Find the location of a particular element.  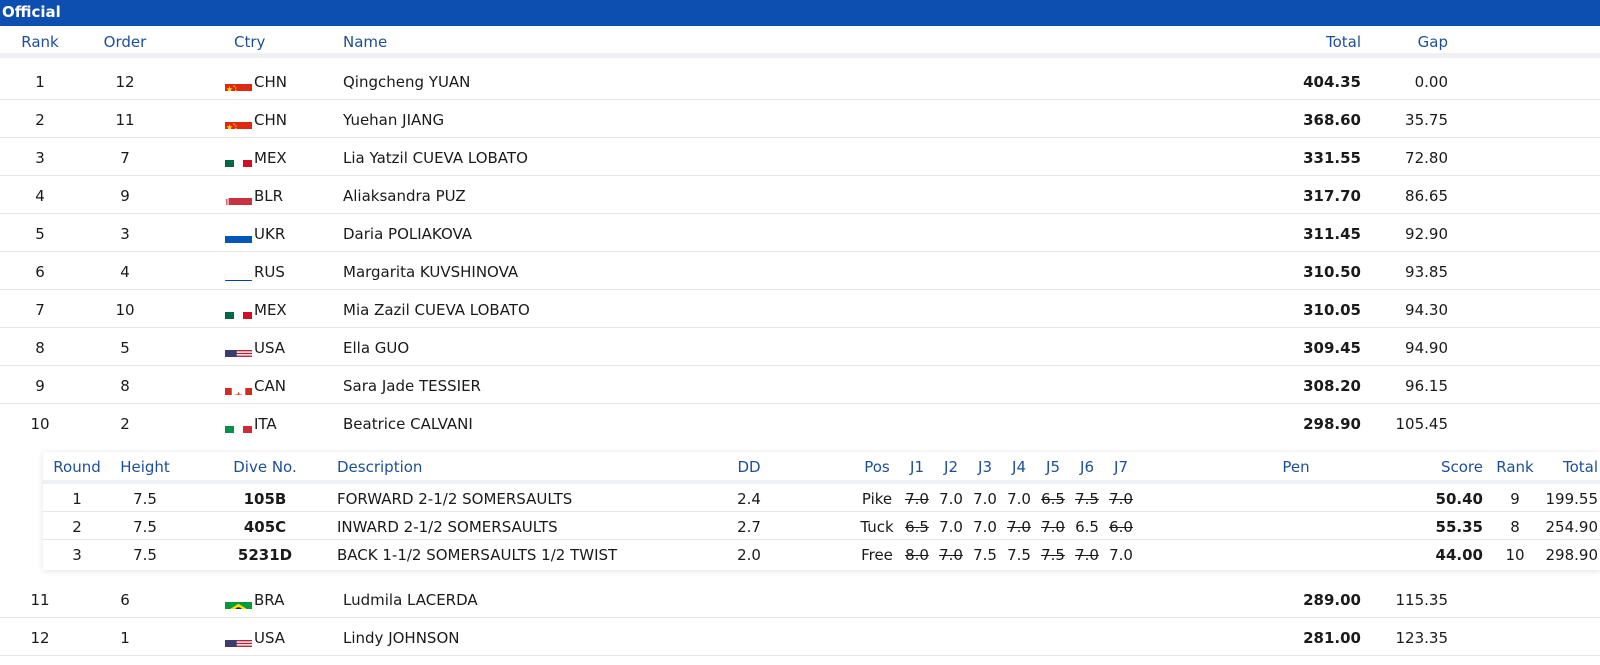

table-row: 9 8 CAN Sara Jade TESSIER 308.20 96.15 is located at coordinates (800, 385).